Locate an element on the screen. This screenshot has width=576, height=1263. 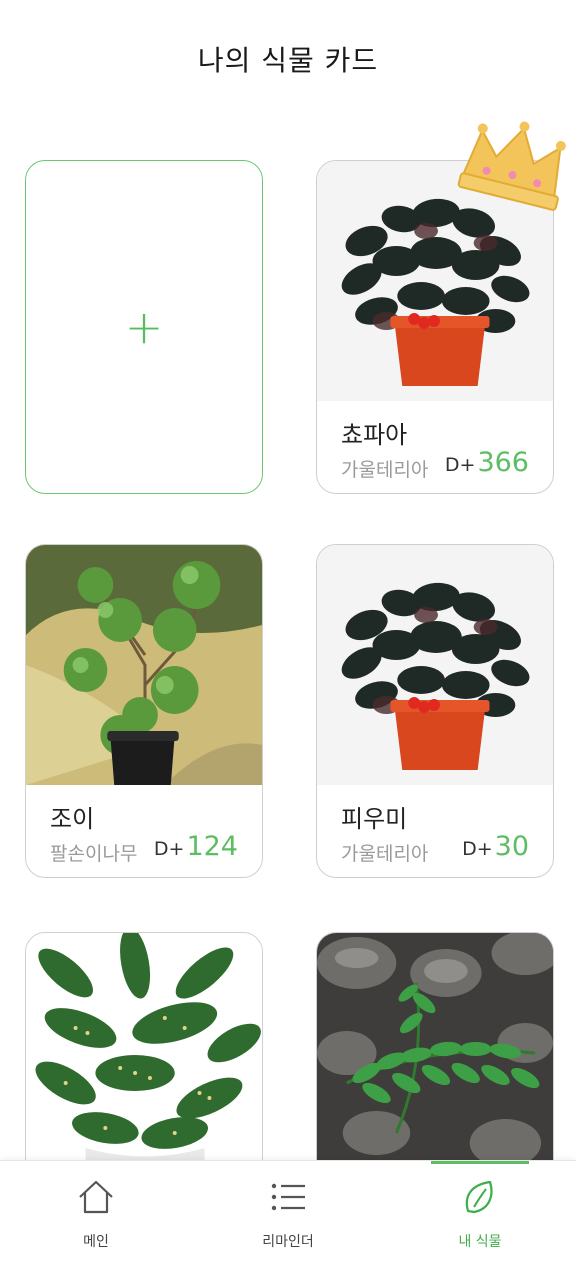
tab-label: 내 식물 is located at coordinates (480, 1242).